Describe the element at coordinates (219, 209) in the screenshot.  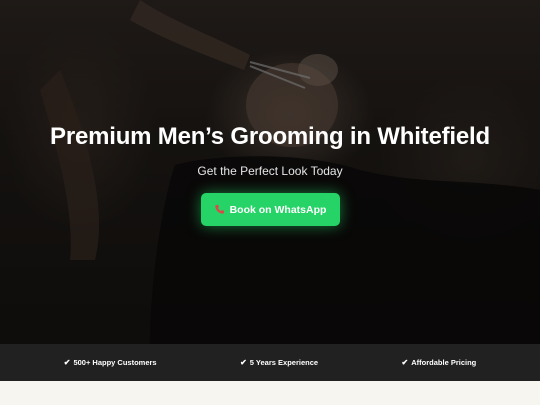
I see `phone-icon` at that location.